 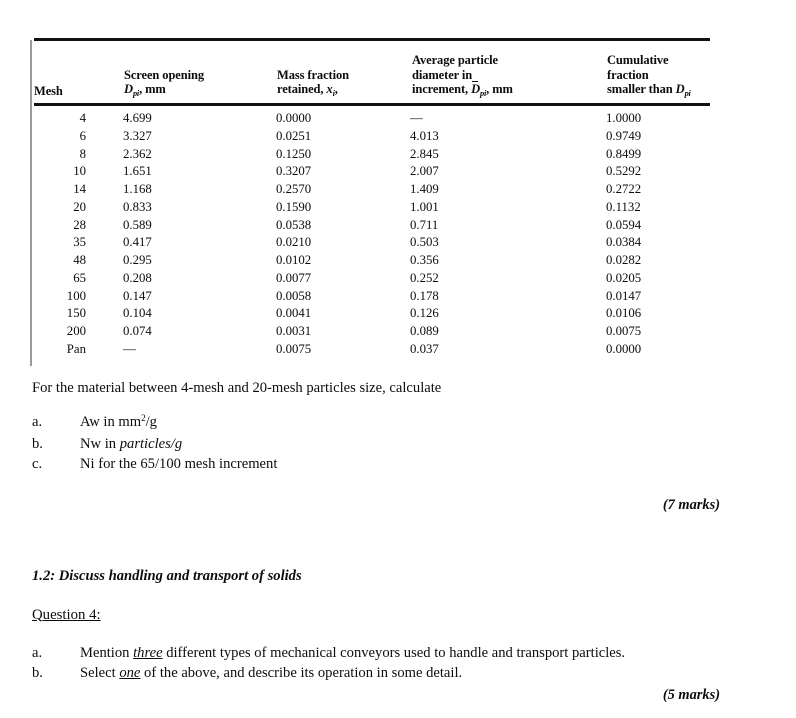 I want to click on item-text-c: Ni for the 65/100 mesh increment, so click(x=377, y=464).